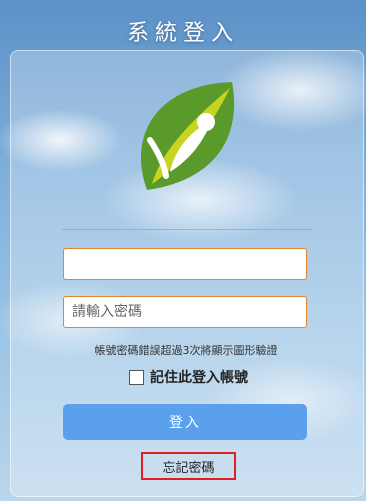 Image resolution: width=366 pixels, height=501 pixels. What do you see at coordinates (185, 264) in the screenshot?
I see `username-input` at bounding box center [185, 264].